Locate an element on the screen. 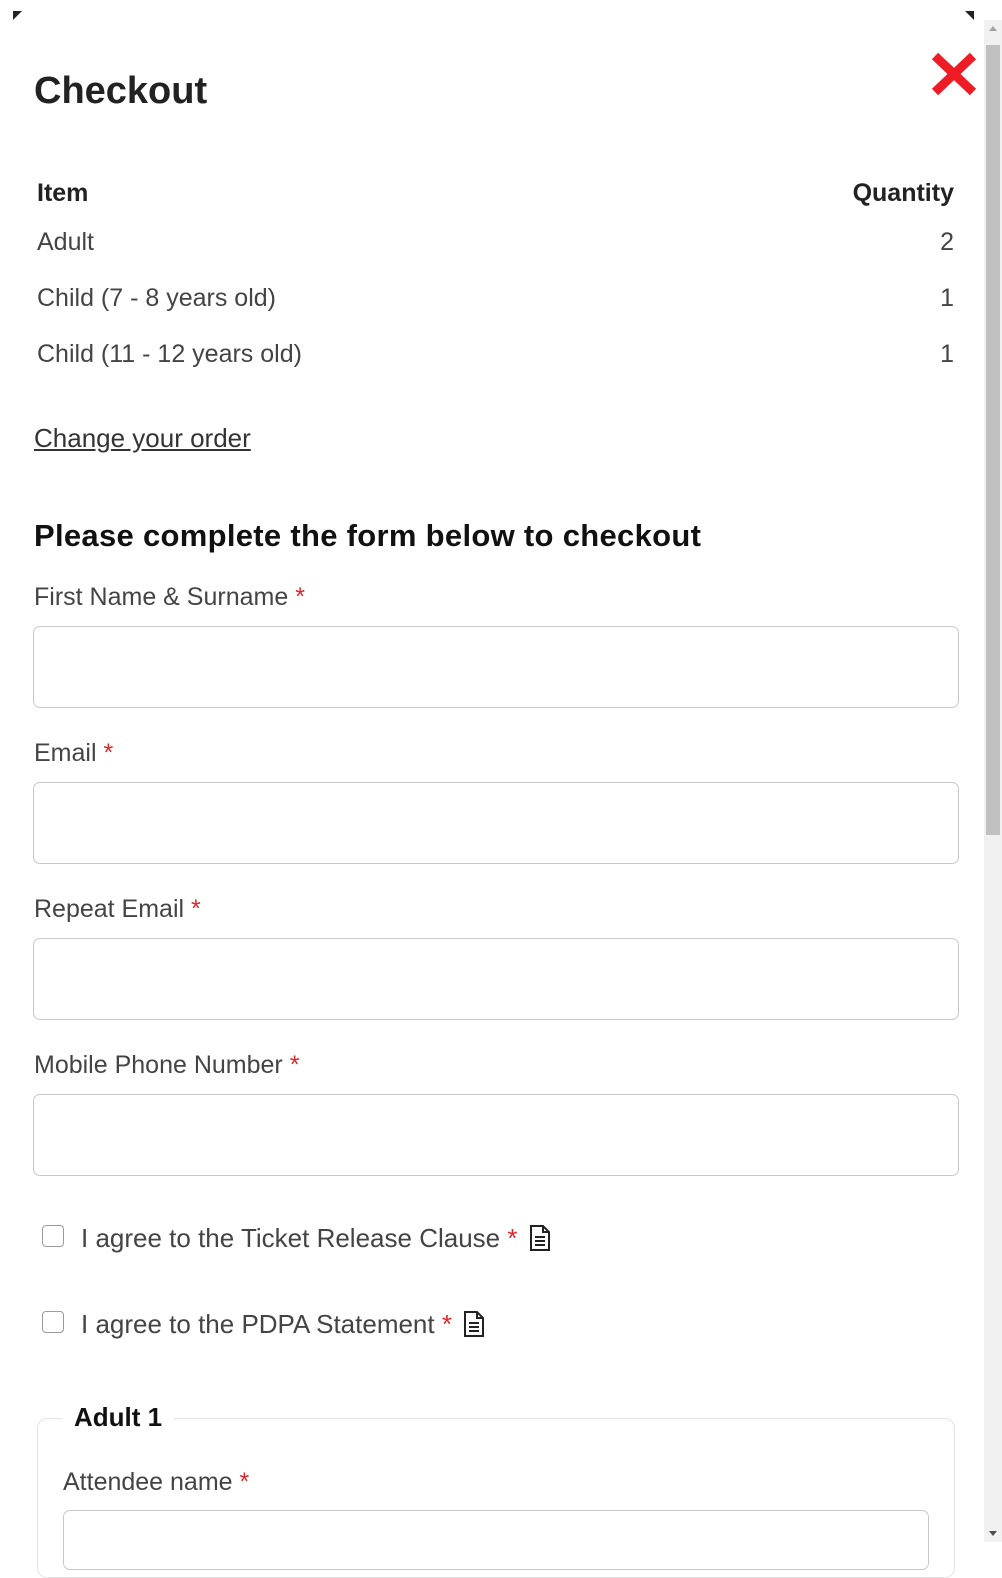 The image size is (1002, 1578). close-x-icon is located at coordinates (954, 74).